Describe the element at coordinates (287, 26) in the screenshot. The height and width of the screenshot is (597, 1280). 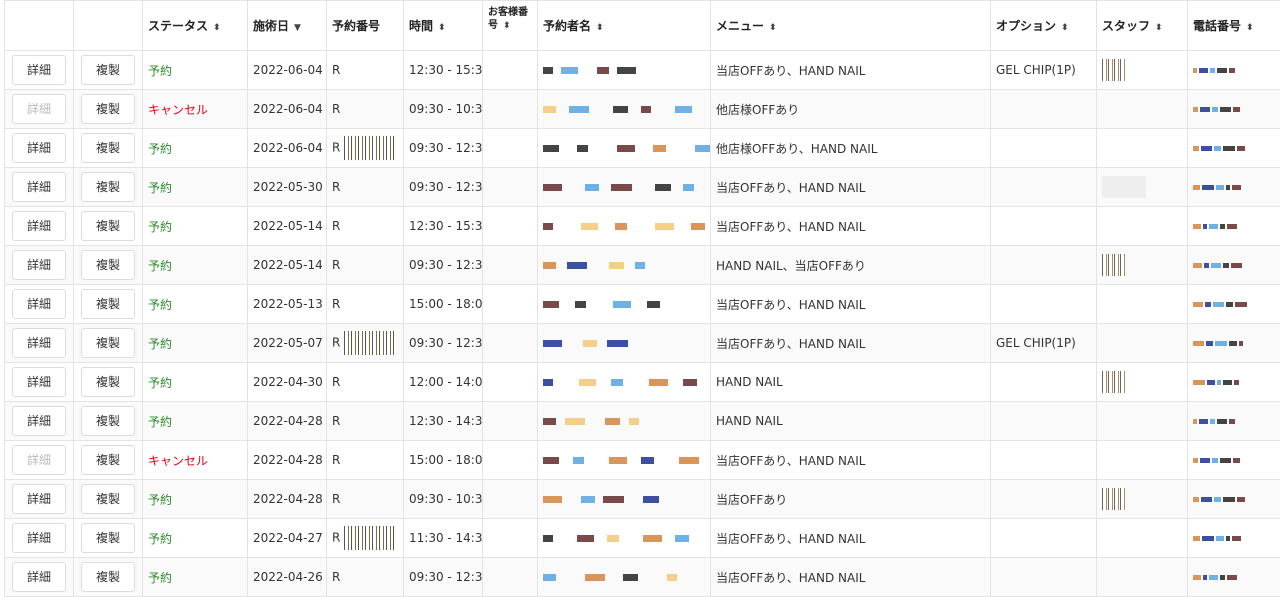
I see `header-date: 施術日▼` at that location.